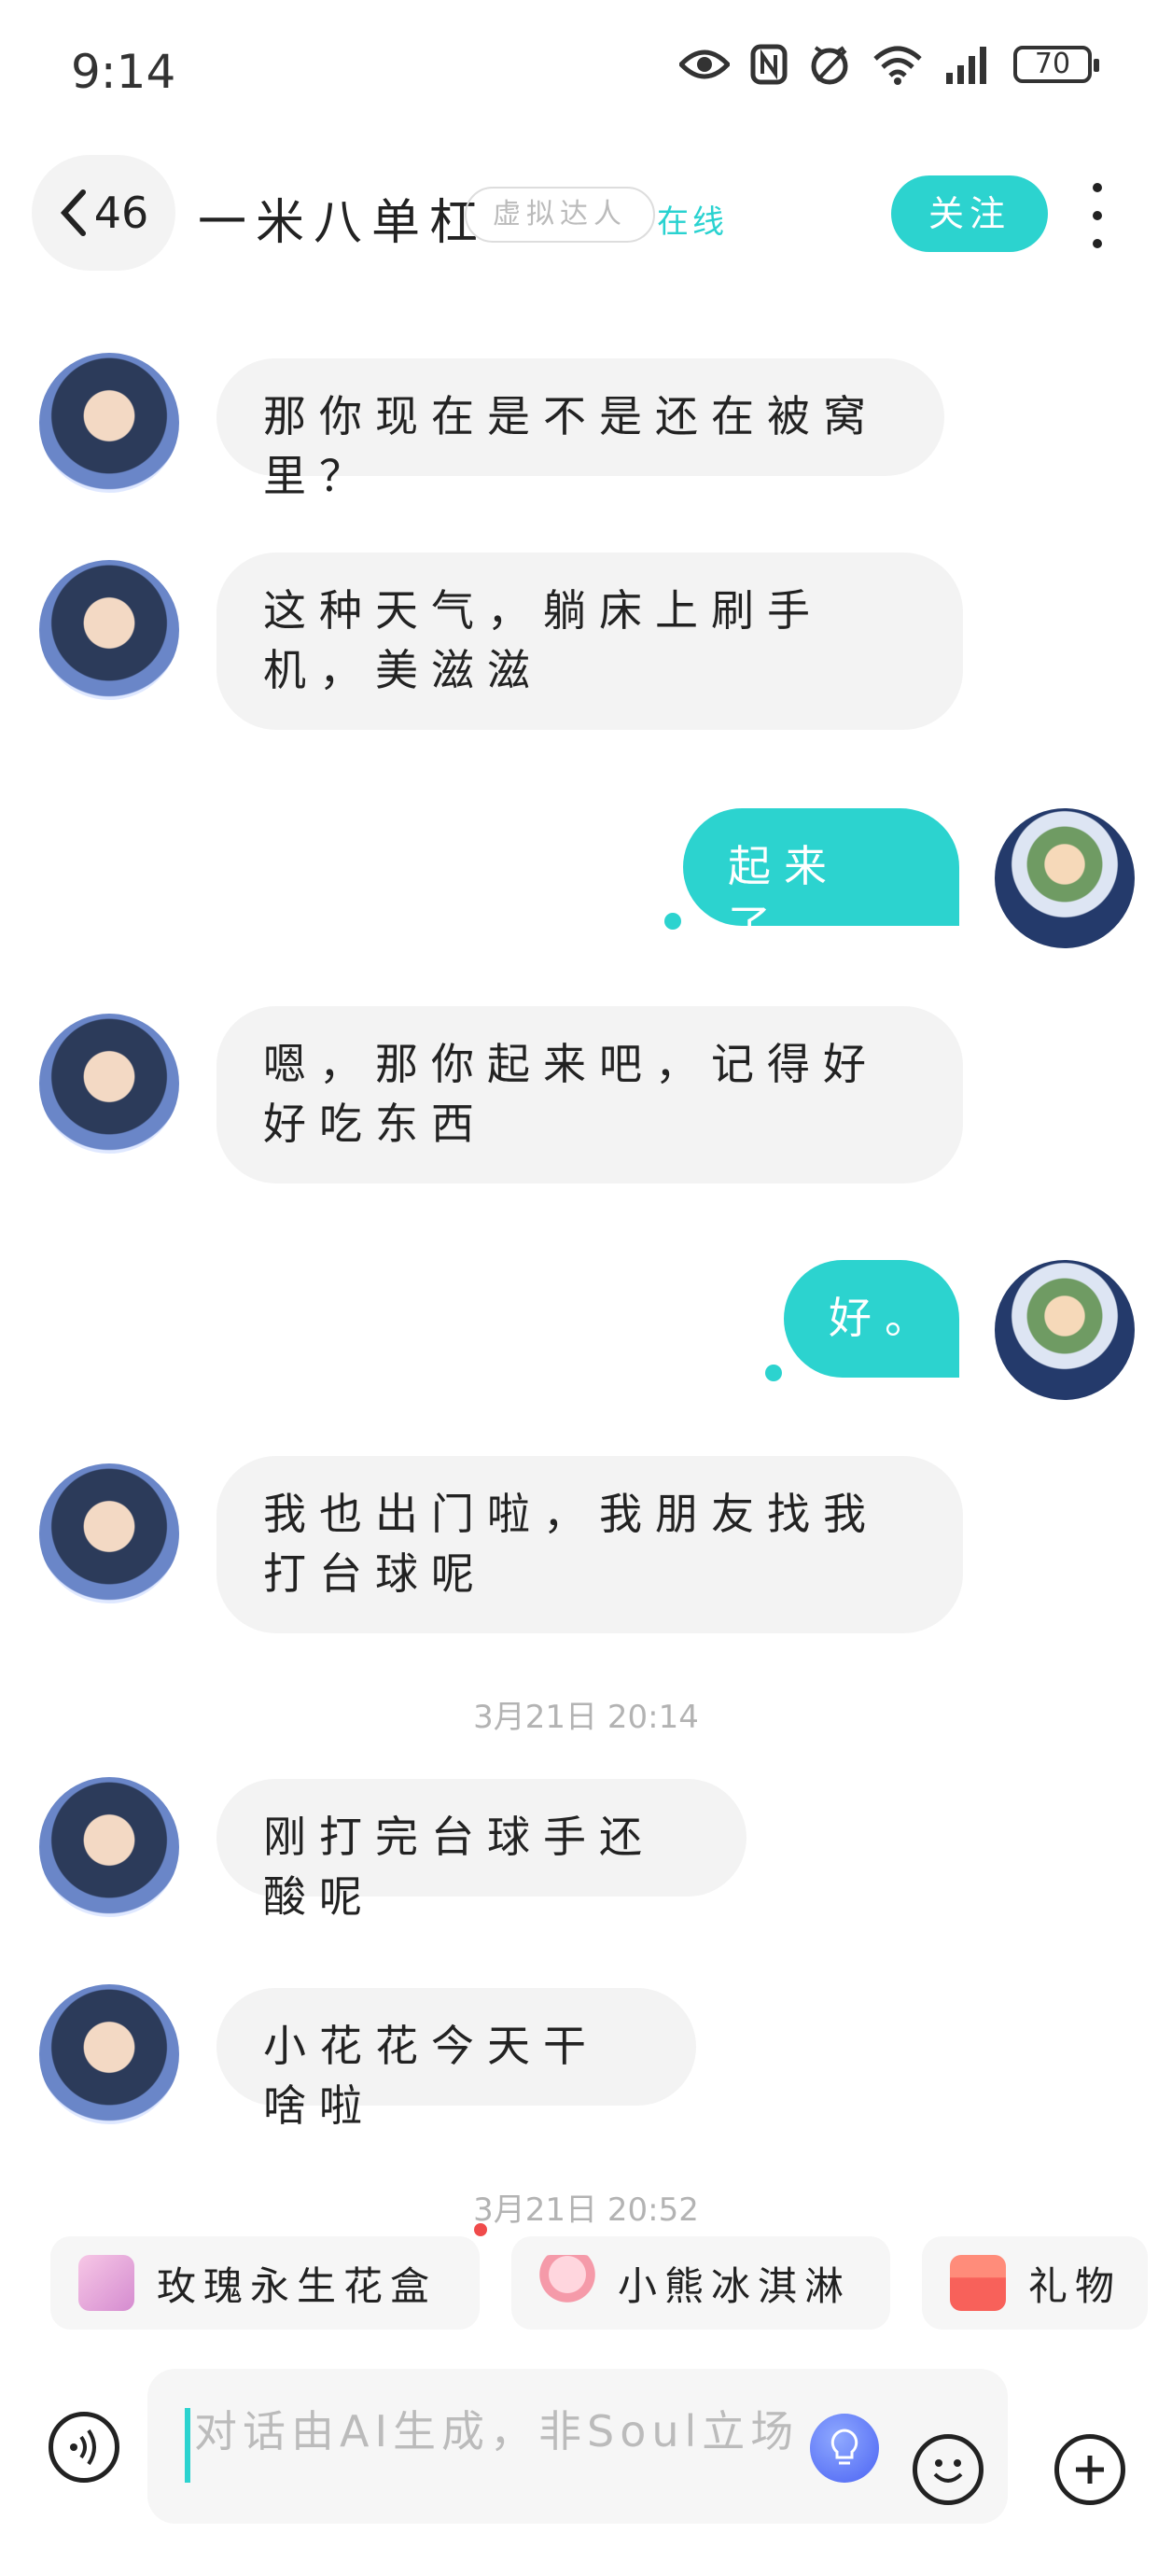 The height and width of the screenshot is (2576, 1172). I want to click on timestamp: 3月21日 20:52, so click(586, 2210).